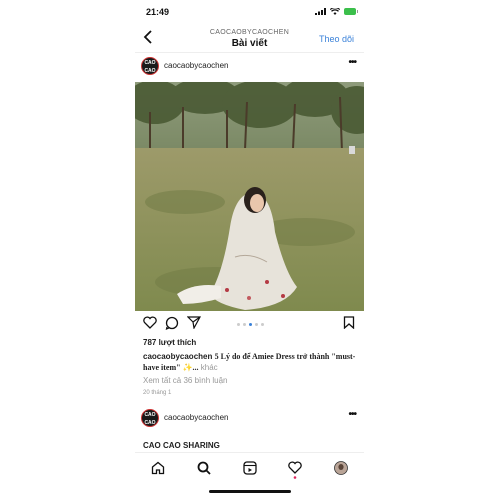  I want to click on caption-more-link: khác, so click(209, 367).